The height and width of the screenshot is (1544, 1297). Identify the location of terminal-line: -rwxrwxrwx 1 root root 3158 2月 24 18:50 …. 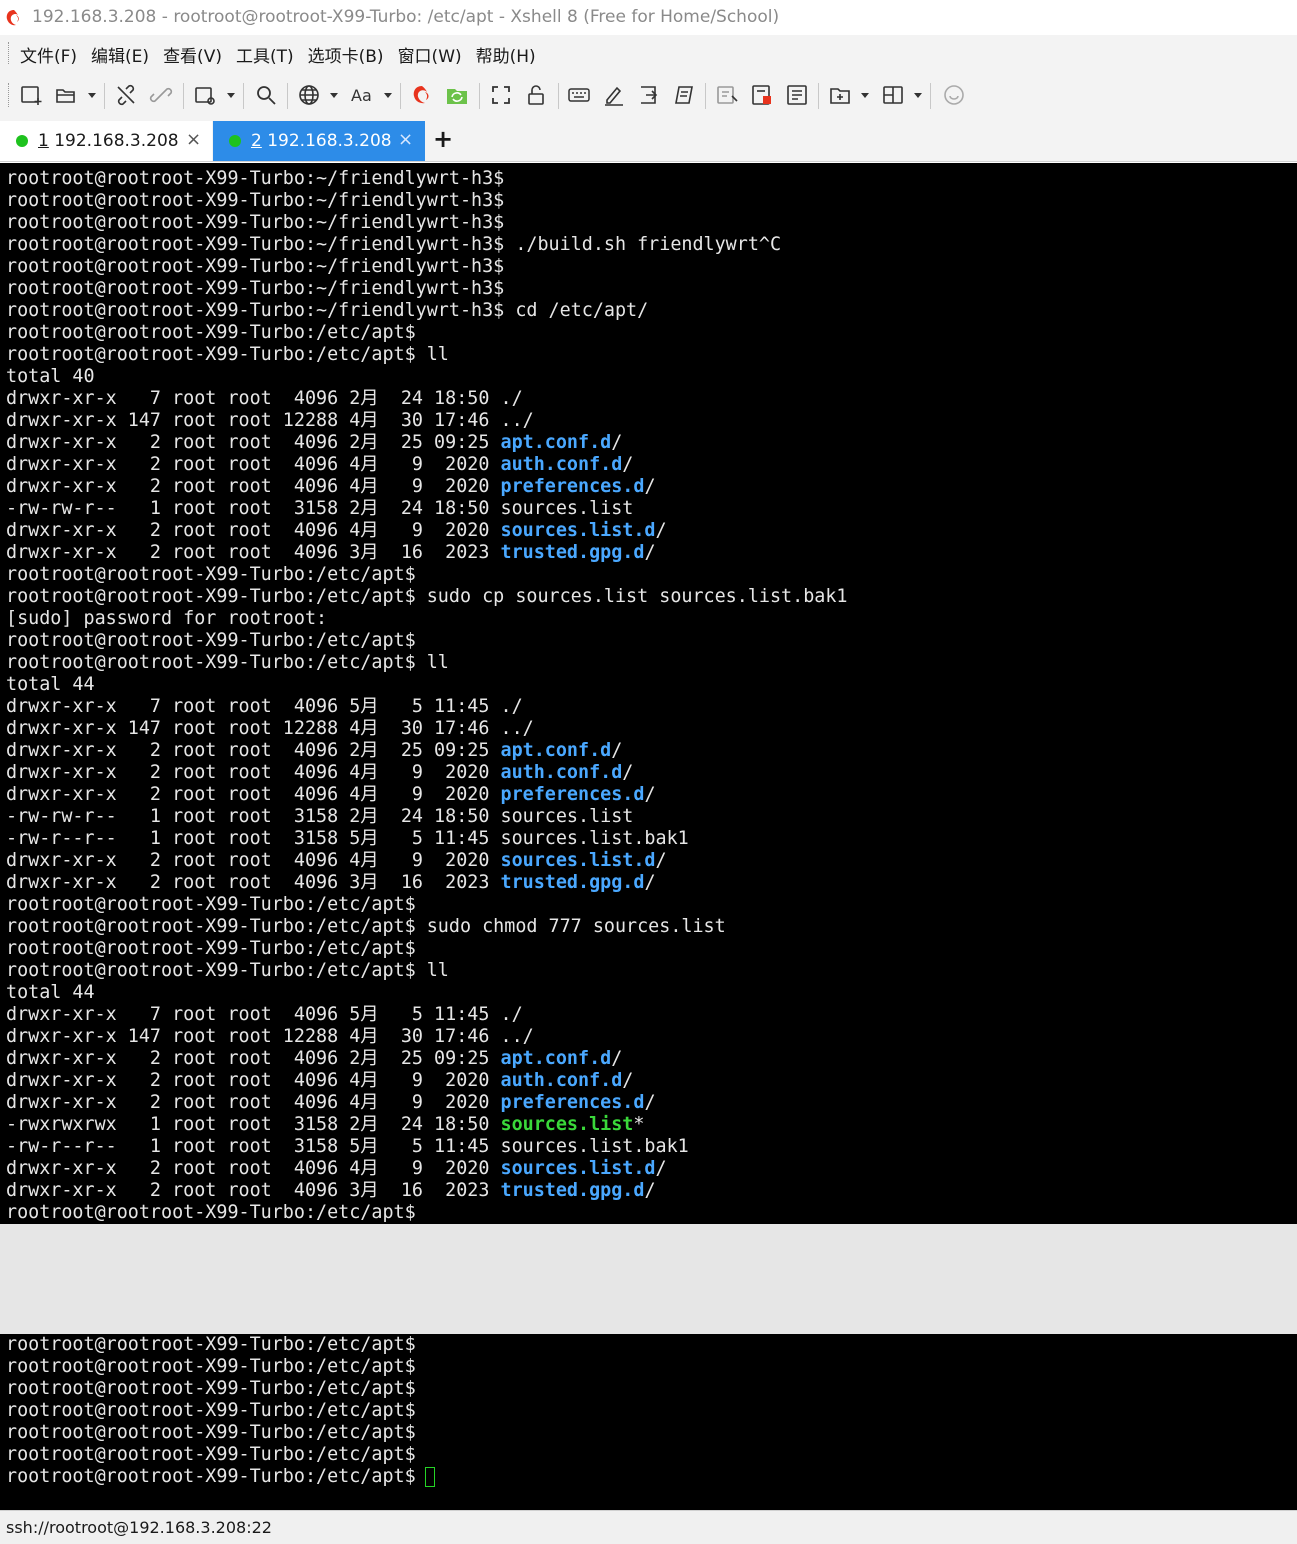
(325, 1125).